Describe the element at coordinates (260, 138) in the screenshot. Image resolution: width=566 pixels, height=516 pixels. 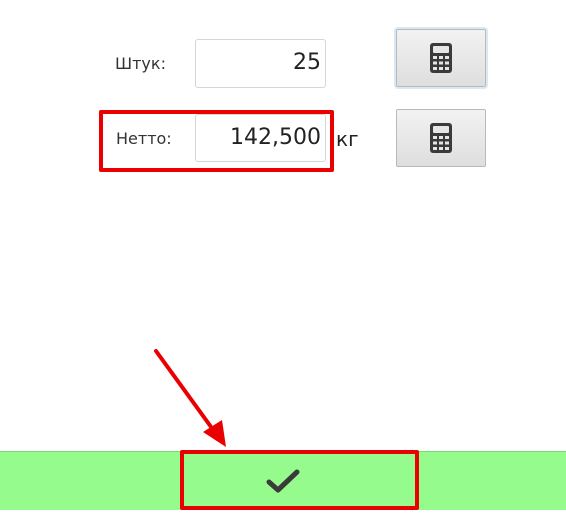
I see `net-weight-input: 142,500` at that location.